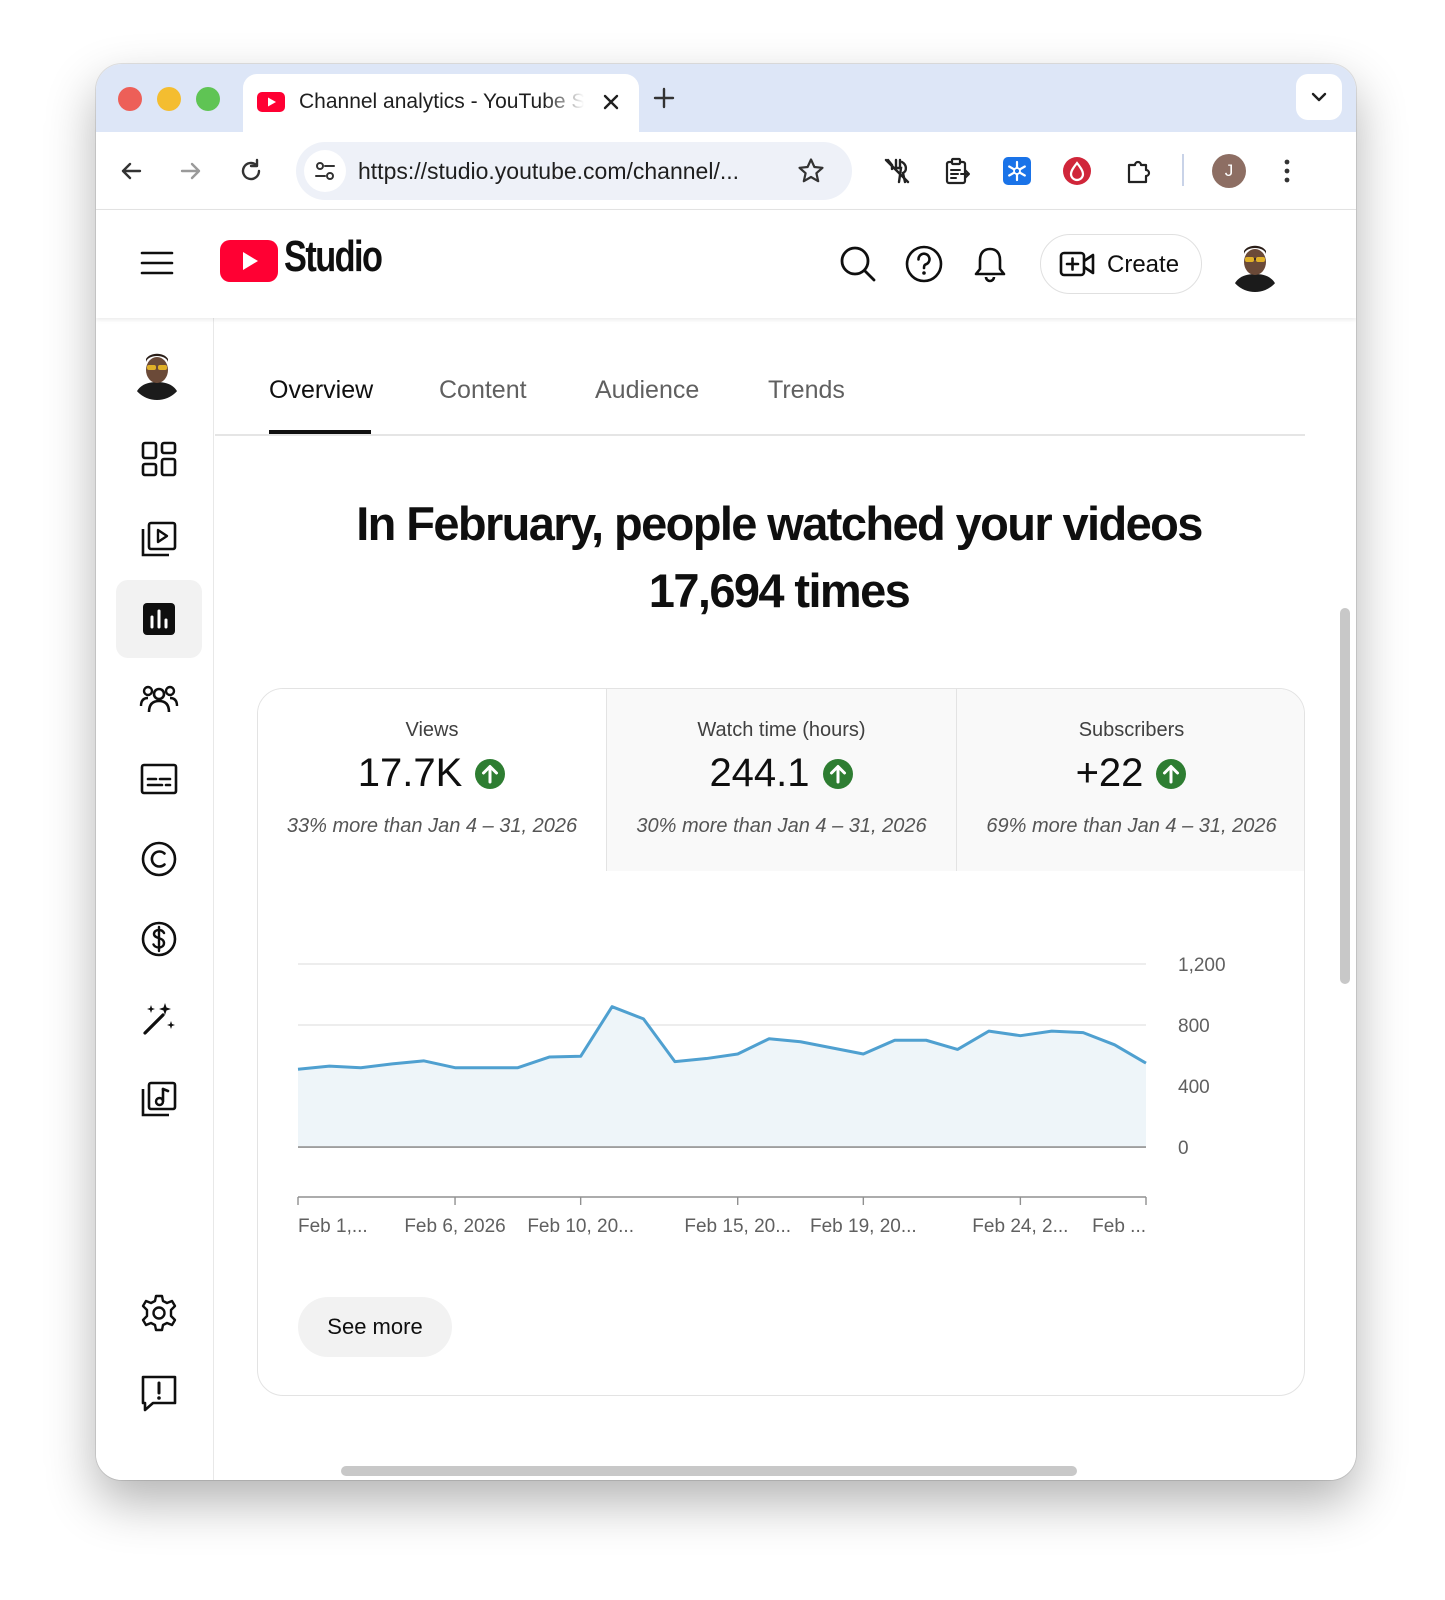 This screenshot has height=1600, width=1445. I want to click on channel-avatar, so click(157, 373).